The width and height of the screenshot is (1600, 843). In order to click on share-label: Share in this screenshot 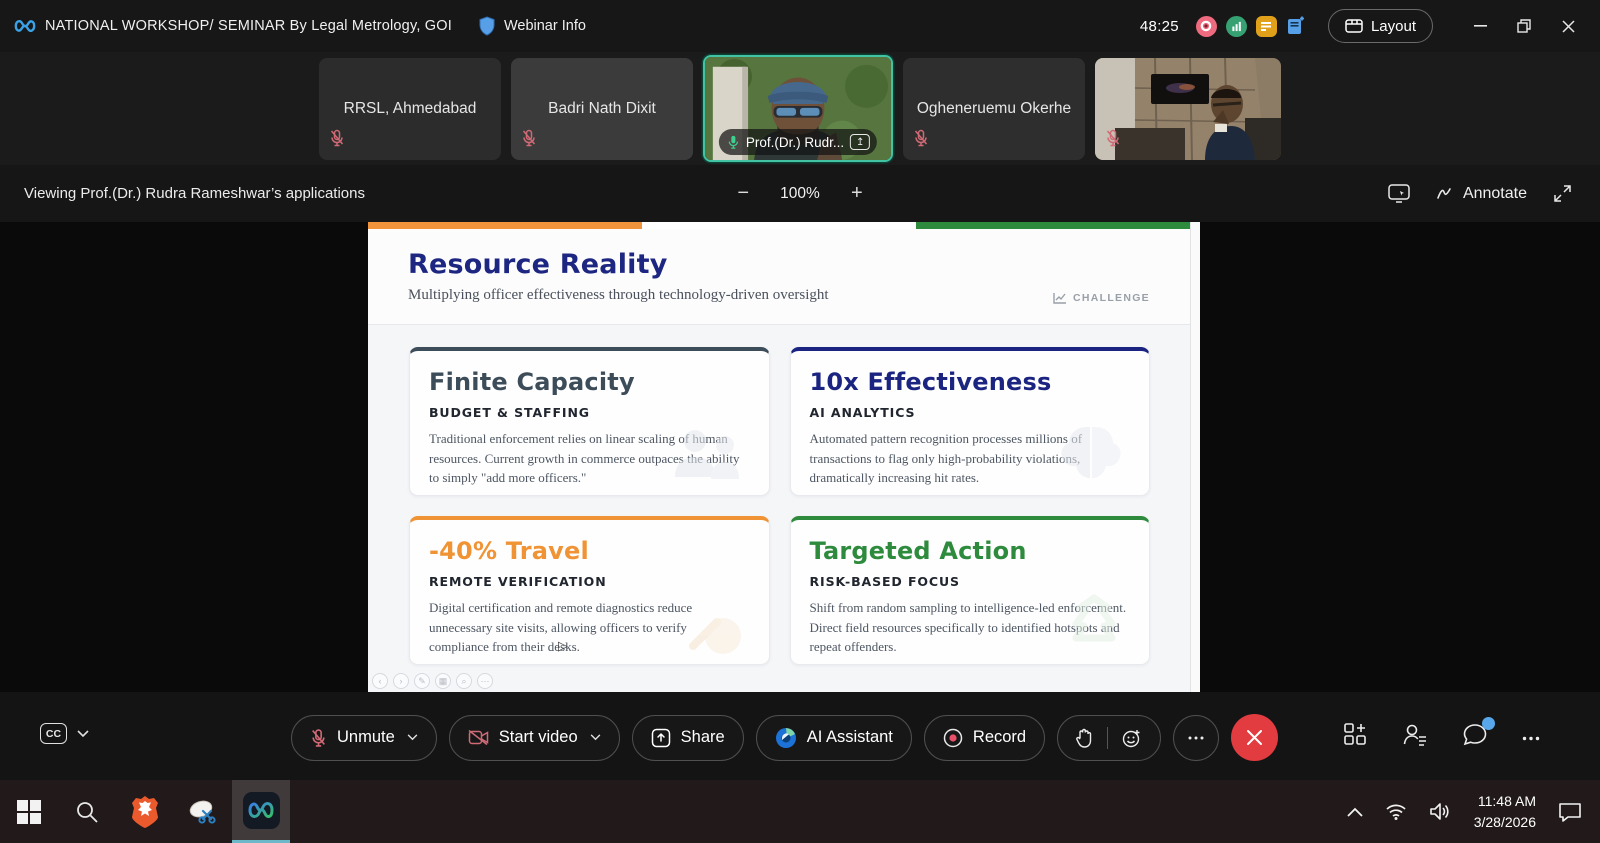, I will do `click(702, 737)`.